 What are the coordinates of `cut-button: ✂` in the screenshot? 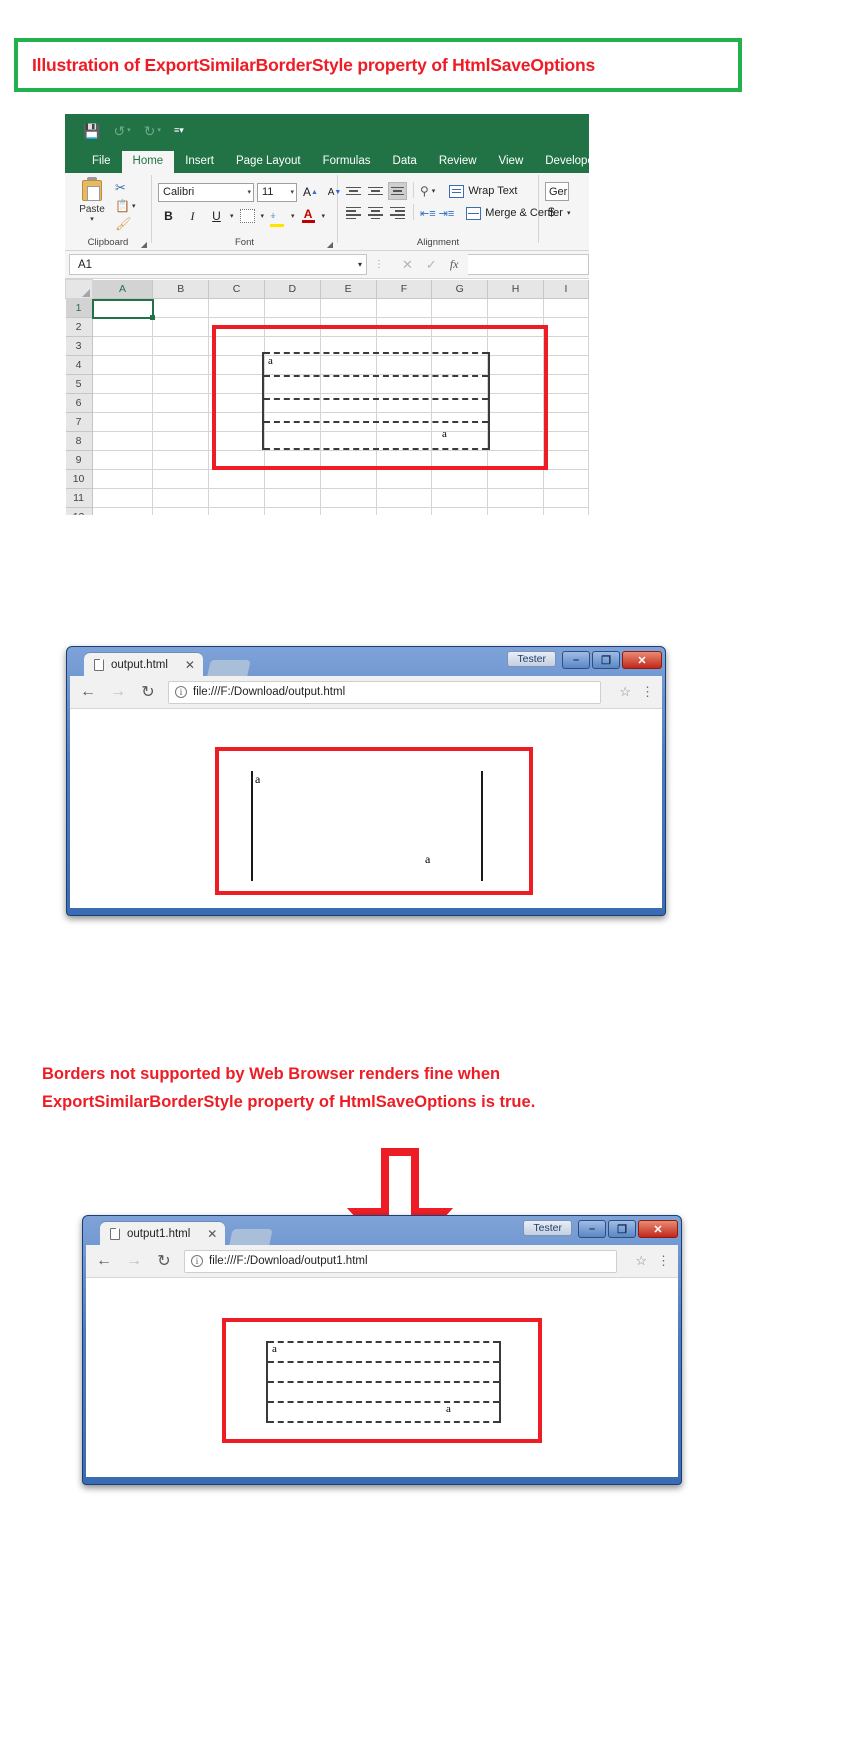 It's located at (125, 188).